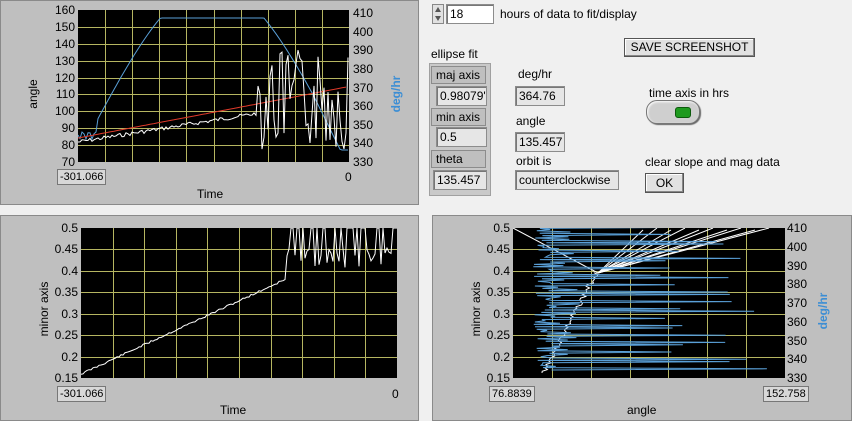 The height and width of the screenshot is (421, 852). I want to click on angle-value: 135.457, so click(540, 142).